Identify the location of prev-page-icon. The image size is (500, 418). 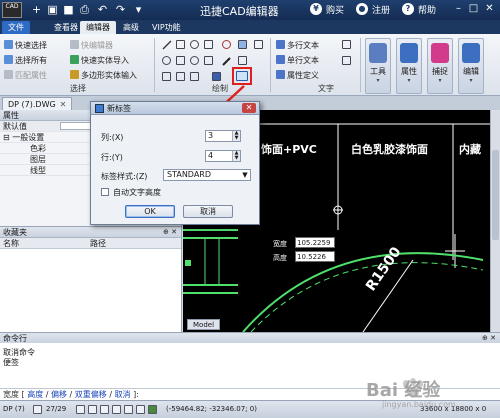
(80, 409).